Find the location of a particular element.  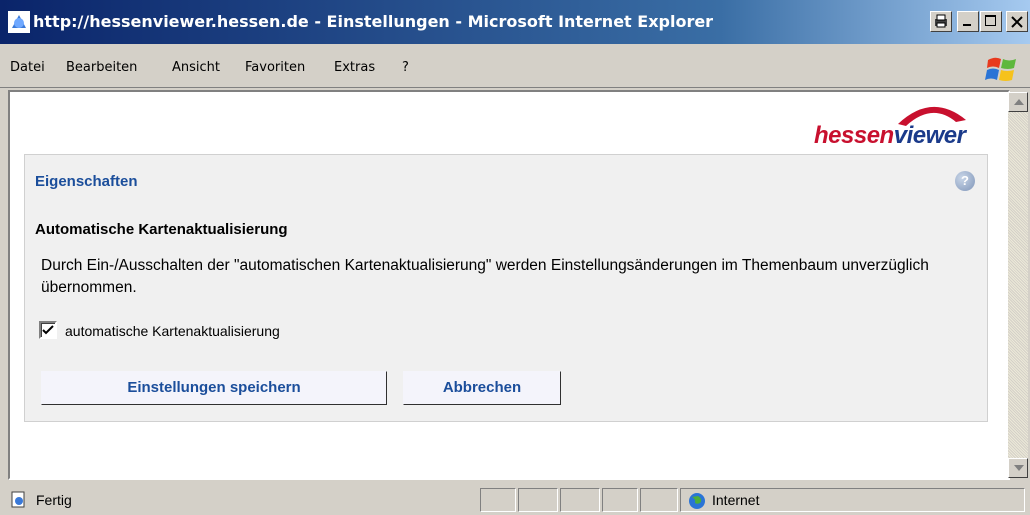

arrow-down-icon is located at coordinates (1019, 468).